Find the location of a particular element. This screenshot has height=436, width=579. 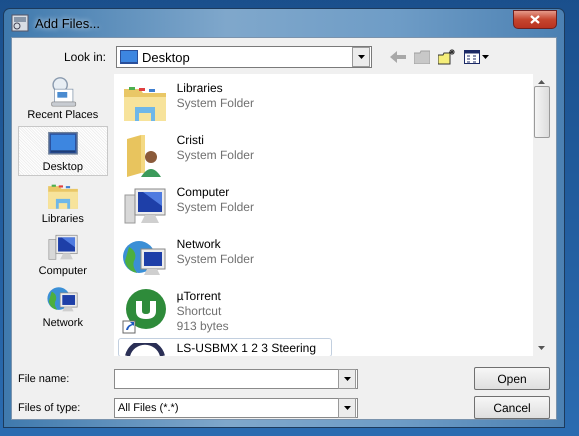

shortcut-icon is located at coordinates (144, 311).